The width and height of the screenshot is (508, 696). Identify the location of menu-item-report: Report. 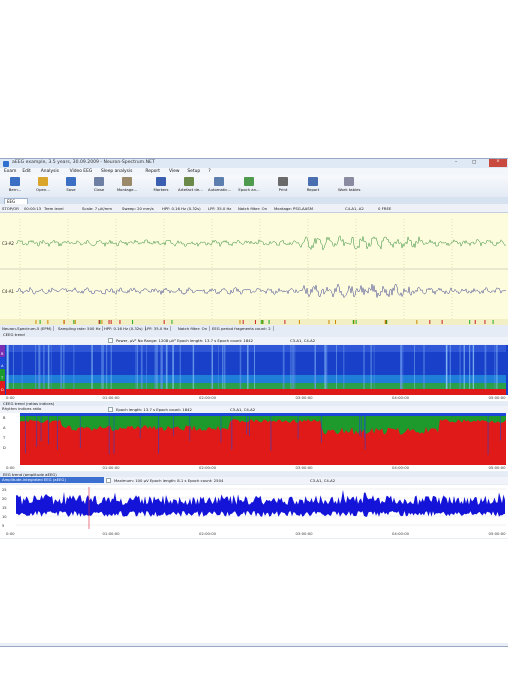
(152, 171).